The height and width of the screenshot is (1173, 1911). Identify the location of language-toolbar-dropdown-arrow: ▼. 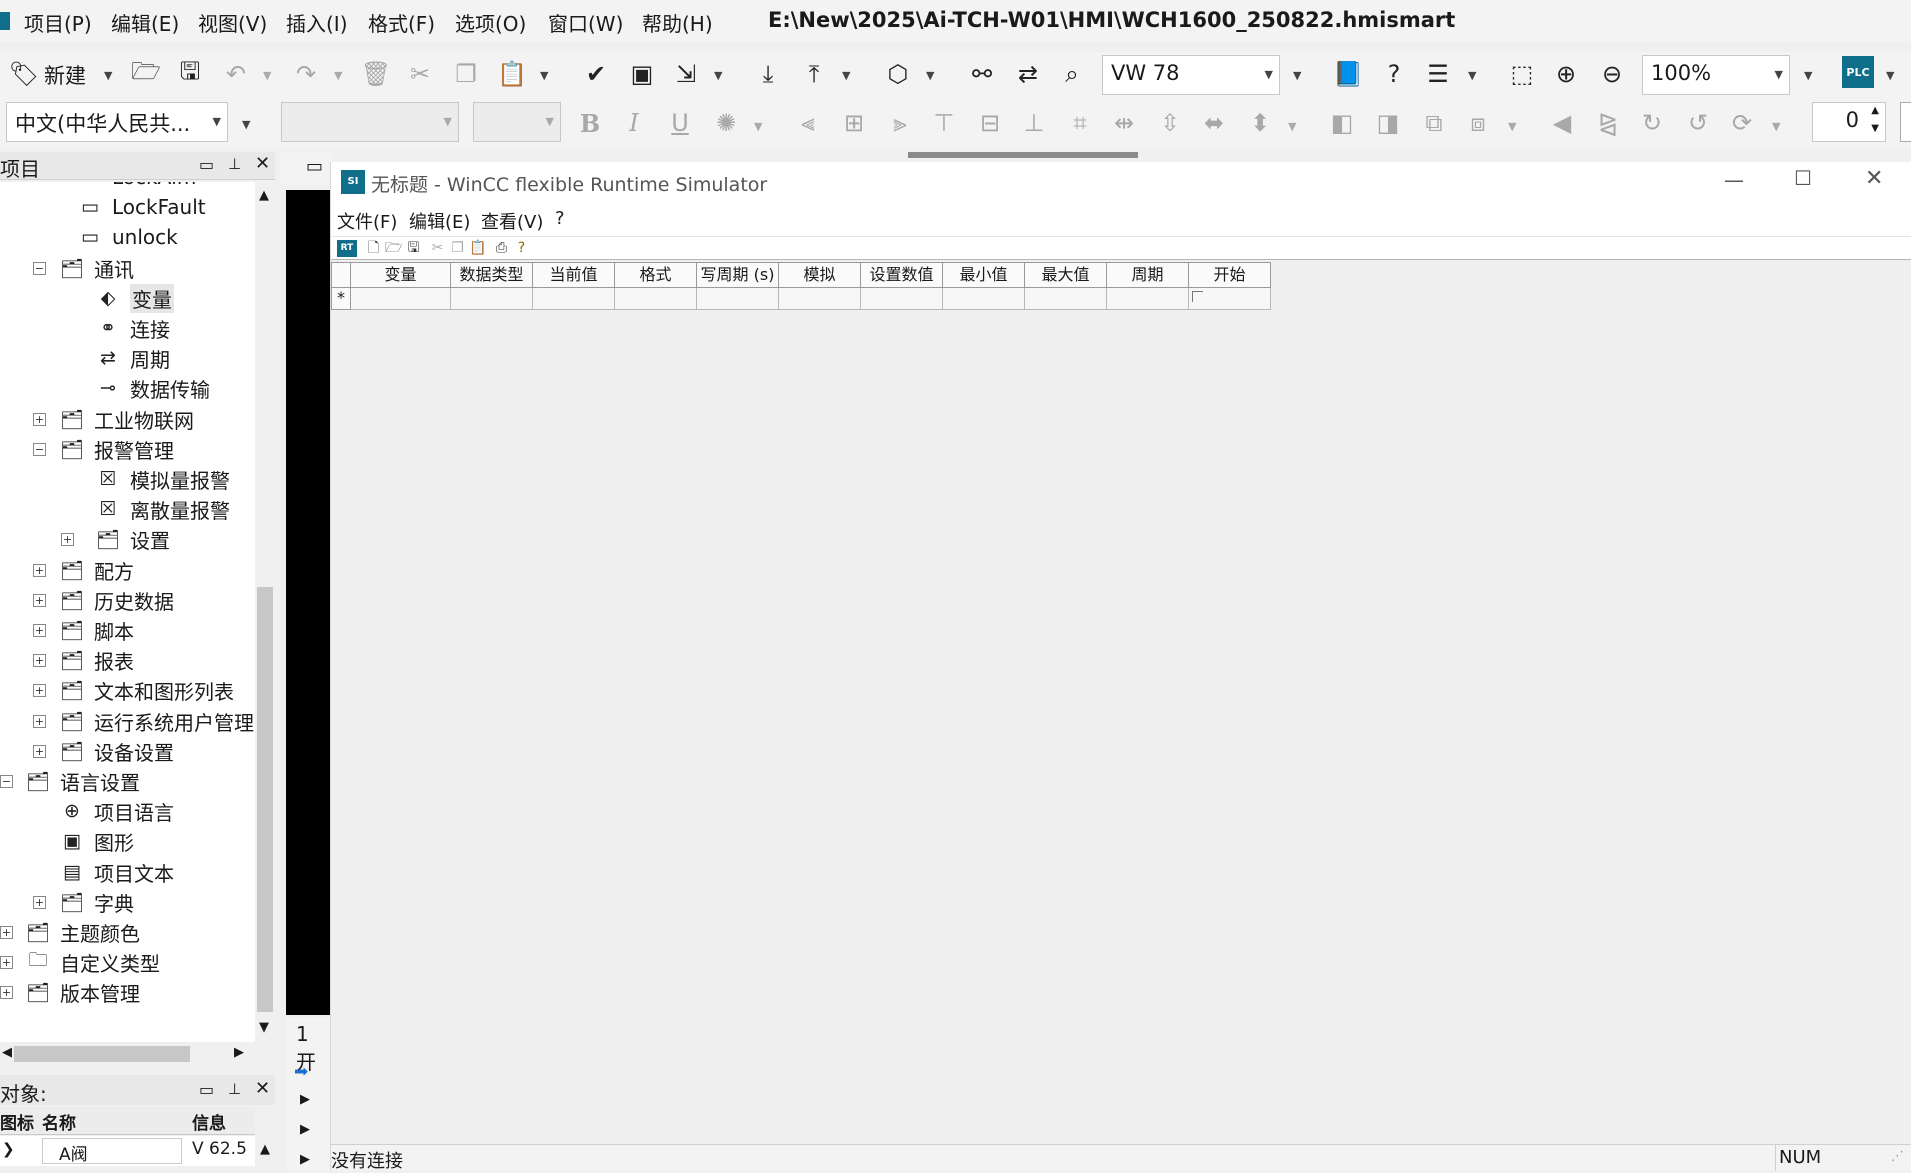
(246, 124).